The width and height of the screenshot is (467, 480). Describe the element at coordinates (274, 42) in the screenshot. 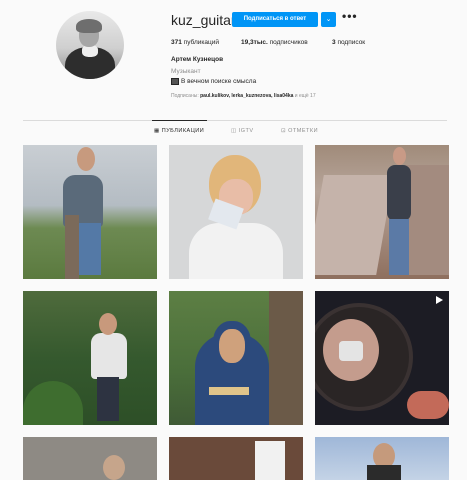

I see `followers-count: 19,3тыс. подписчиков` at that location.